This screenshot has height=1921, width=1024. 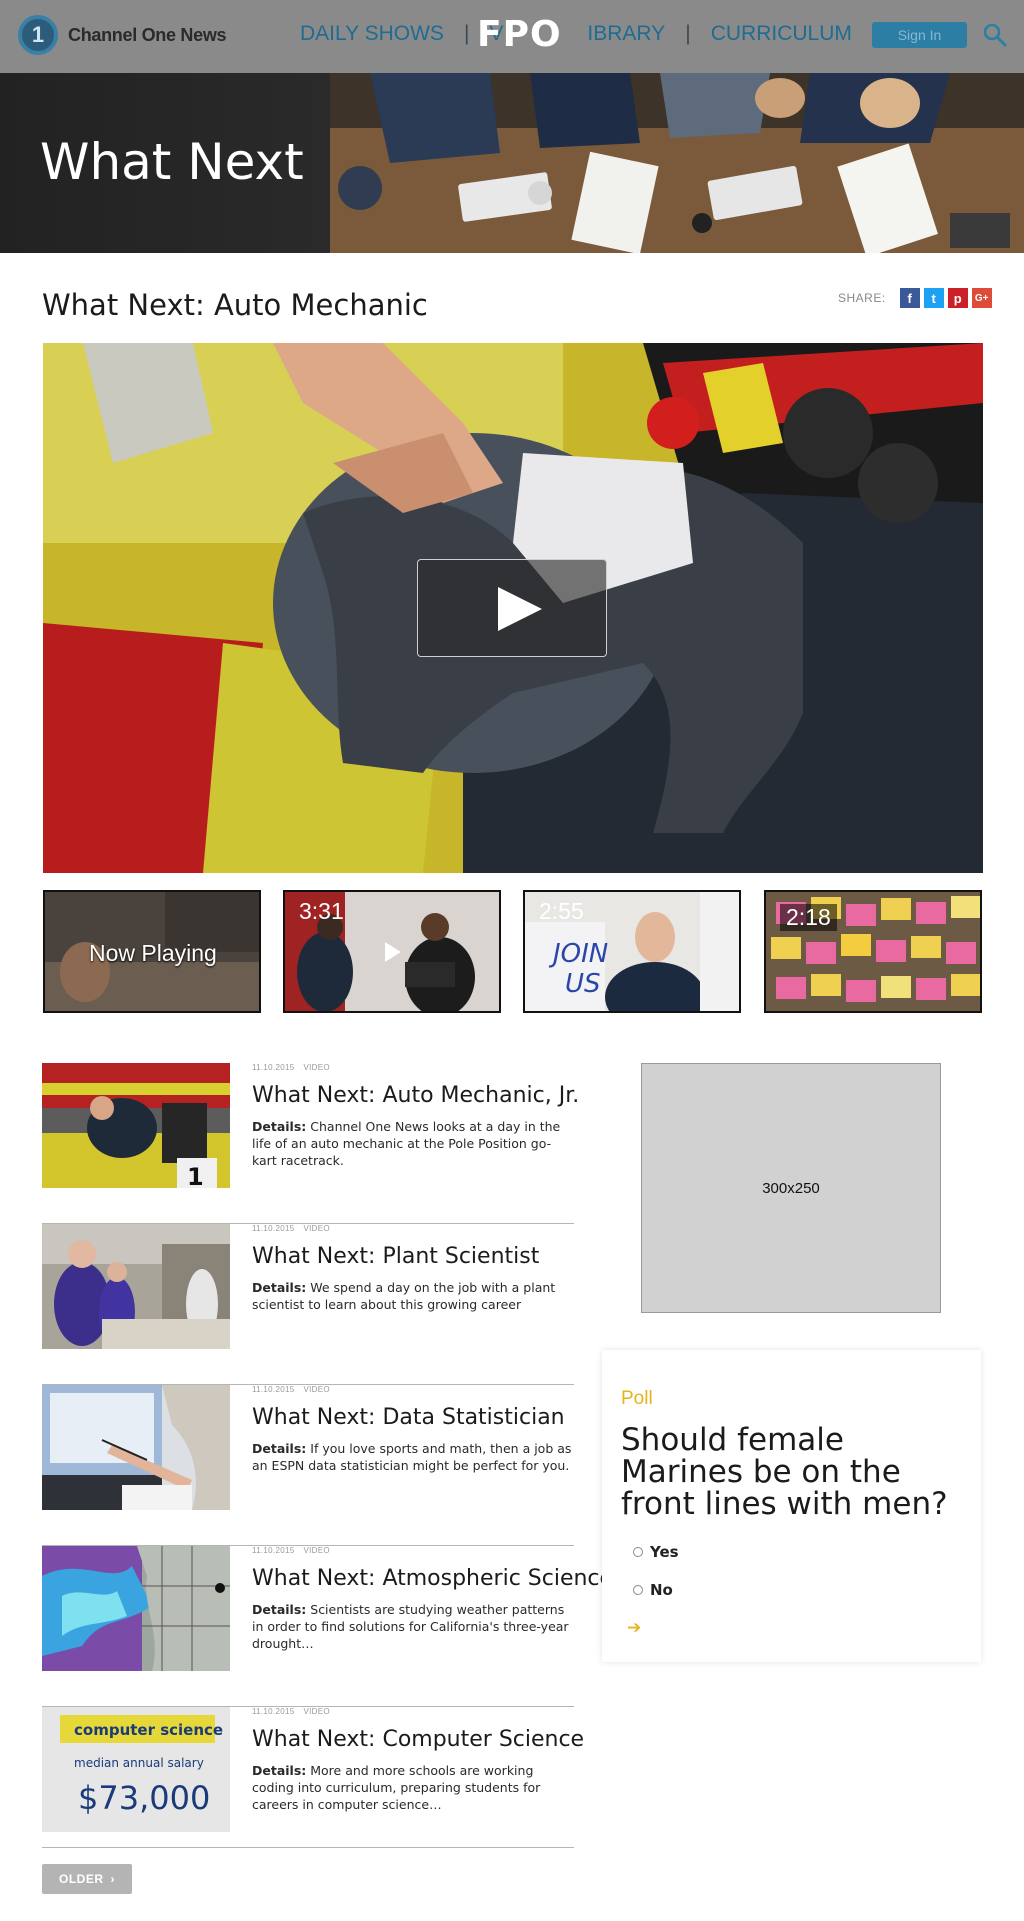 I want to click on older-button: OLDER ›, so click(x=87, y=1879).